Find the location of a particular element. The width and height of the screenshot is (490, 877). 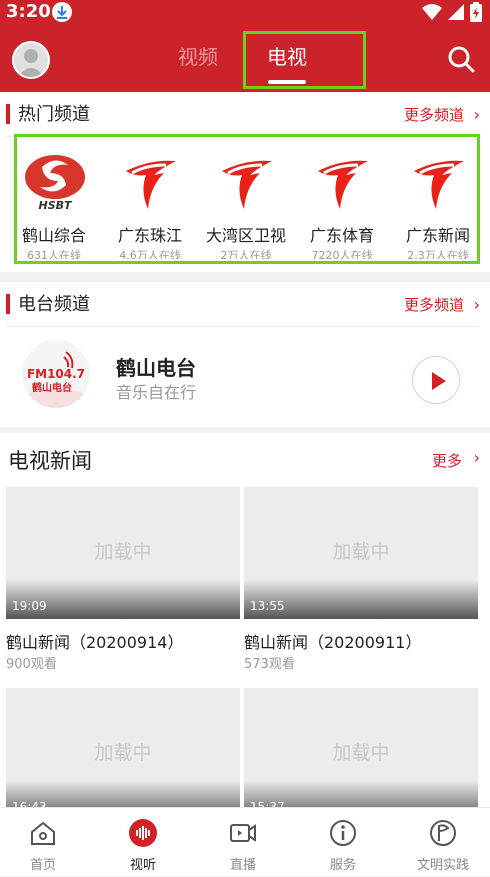

nav-item-service: 服务 is located at coordinates (343, 842).